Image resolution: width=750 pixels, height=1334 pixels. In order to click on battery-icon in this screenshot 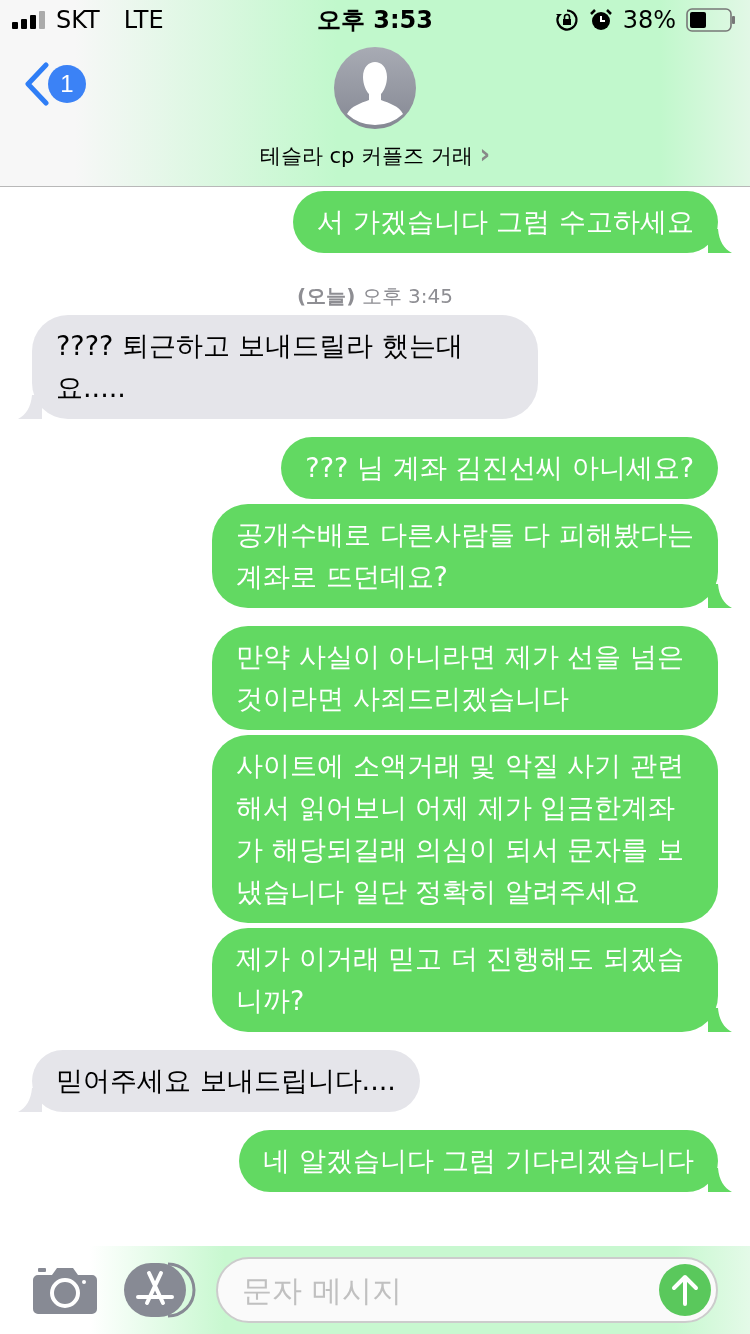, I will do `click(711, 20)`.